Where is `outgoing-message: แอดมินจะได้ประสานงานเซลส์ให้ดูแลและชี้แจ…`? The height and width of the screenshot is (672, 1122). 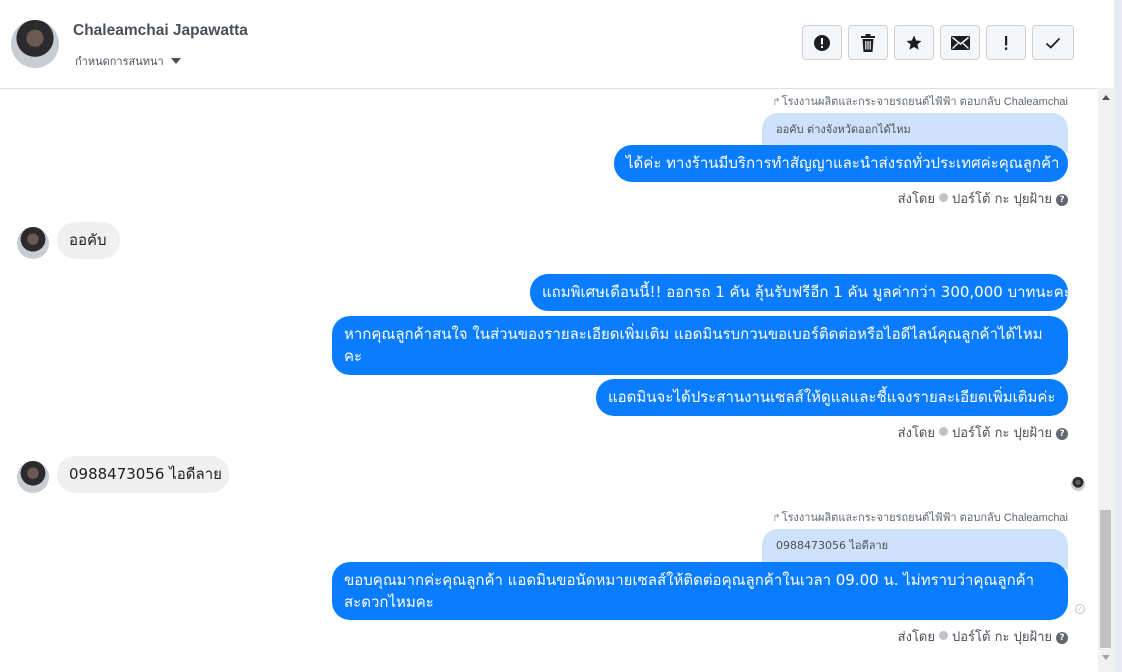
outgoing-message: แอดมินจะได้ประสานงานเซลส์ให้ดูแลและชี้แจ… is located at coordinates (832, 397).